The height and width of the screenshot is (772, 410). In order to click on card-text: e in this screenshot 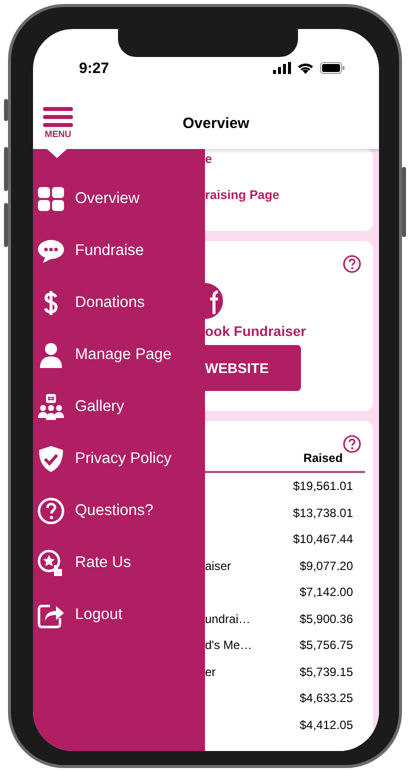, I will do `click(208, 159)`.